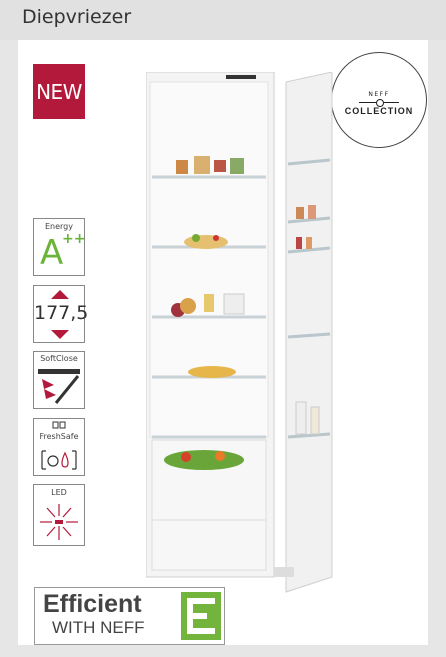 The height and width of the screenshot is (657, 446). What do you see at coordinates (59, 425) in the screenshot?
I see `drawer-icon` at bounding box center [59, 425].